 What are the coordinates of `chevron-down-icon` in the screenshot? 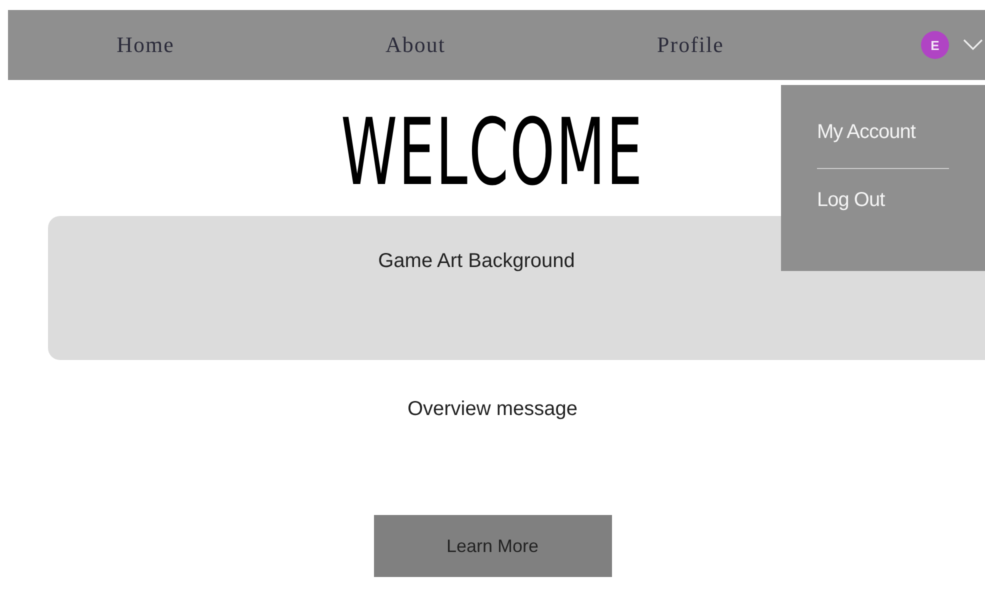 It's located at (973, 45).